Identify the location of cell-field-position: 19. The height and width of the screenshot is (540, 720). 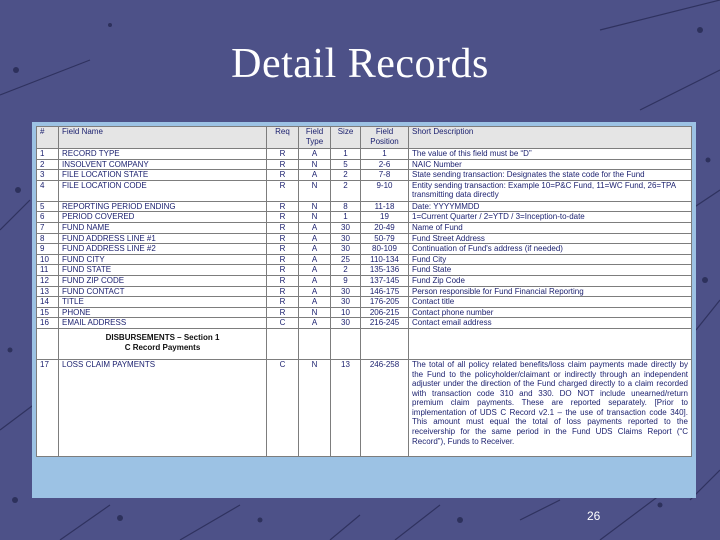
(384, 217).